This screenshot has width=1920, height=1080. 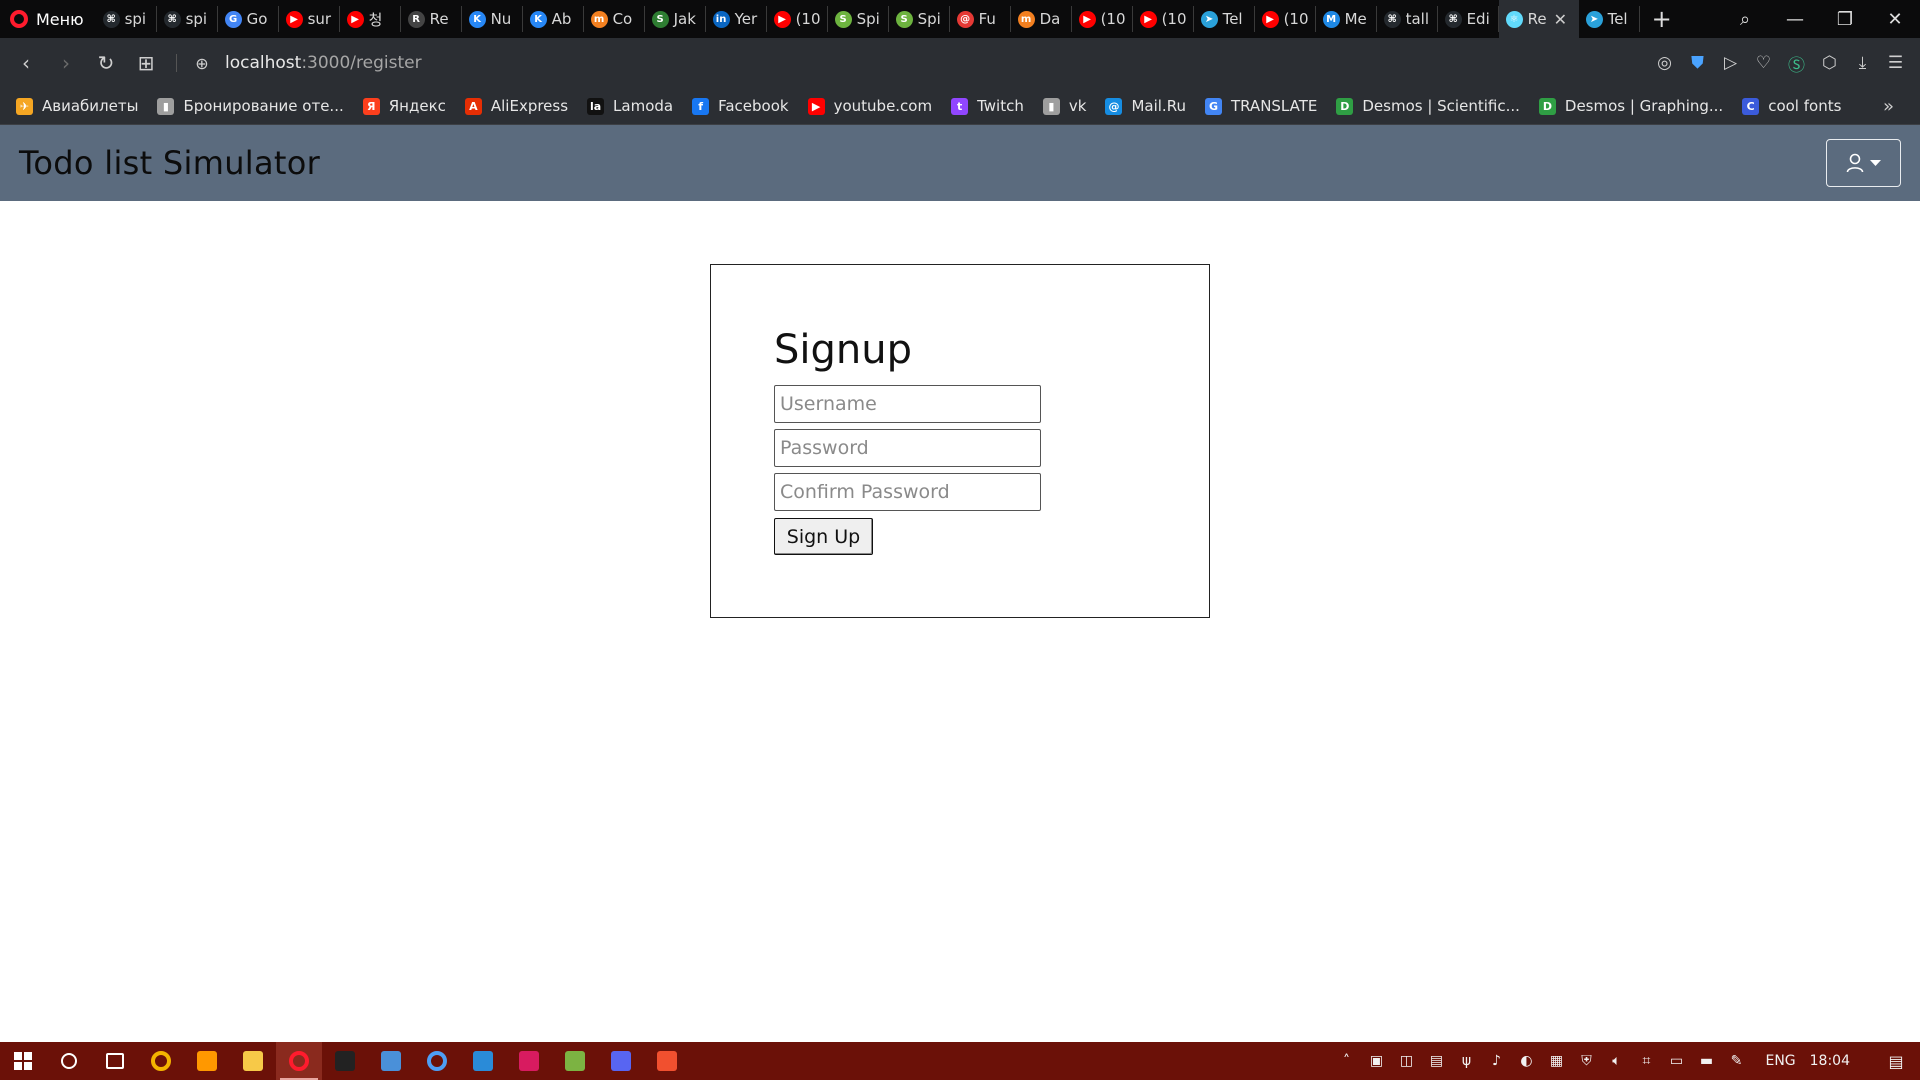 What do you see at coordinates (48, 19) in the screenshot?
I see `opera-menu-button: Меню` at bounding box center [48, 19].